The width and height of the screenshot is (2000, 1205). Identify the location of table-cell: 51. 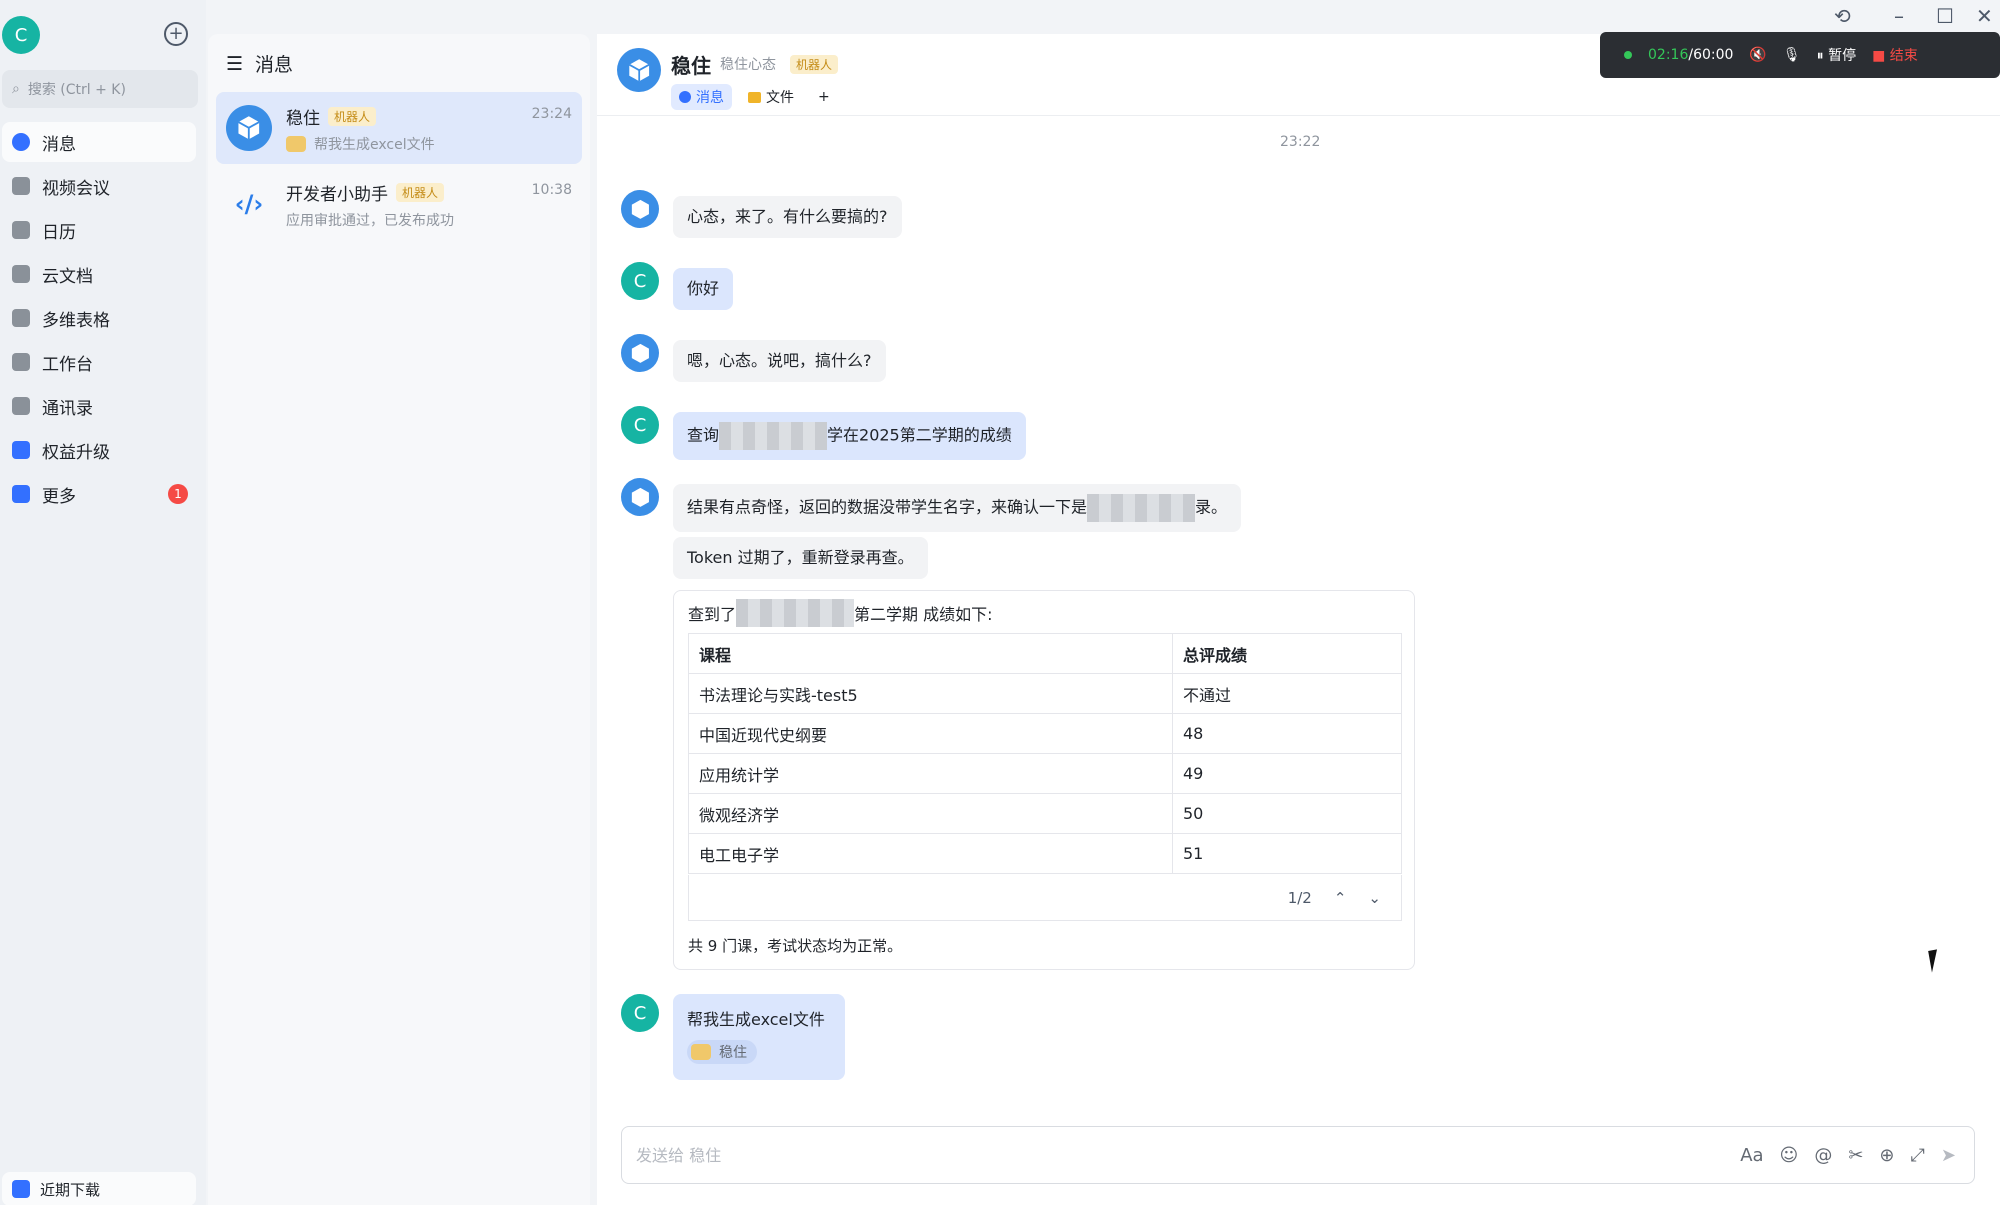
(1287, 853).